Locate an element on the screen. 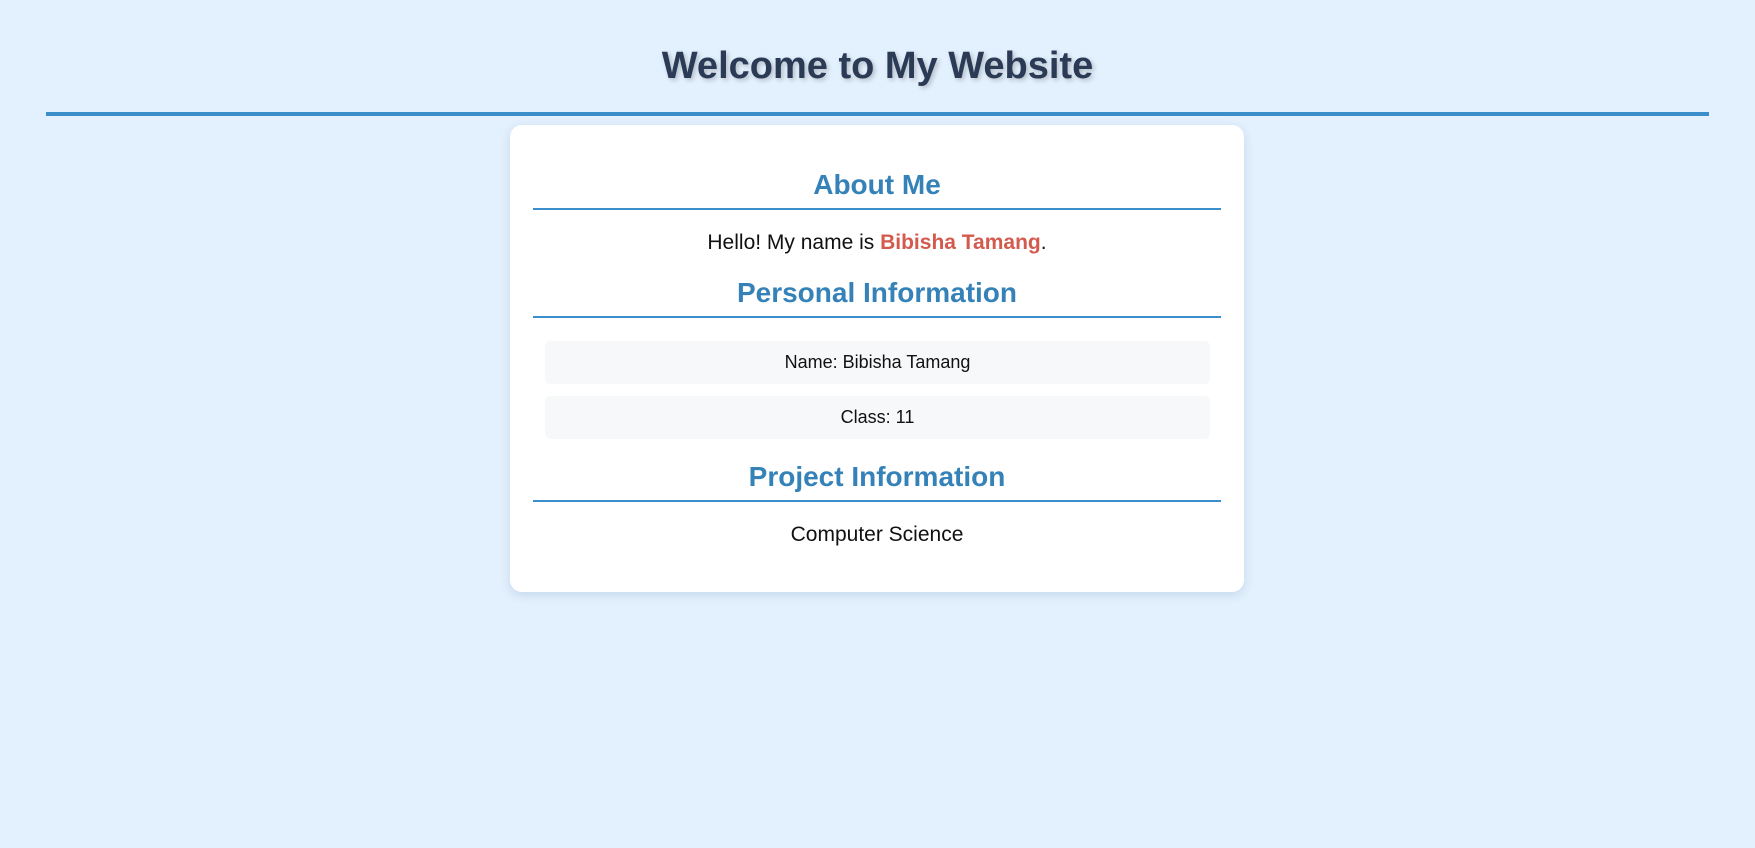 Image resolution: width=1755 pixels, height=848 pixels. page-title: Welcome to My Website is located at coordinates (877, 66).